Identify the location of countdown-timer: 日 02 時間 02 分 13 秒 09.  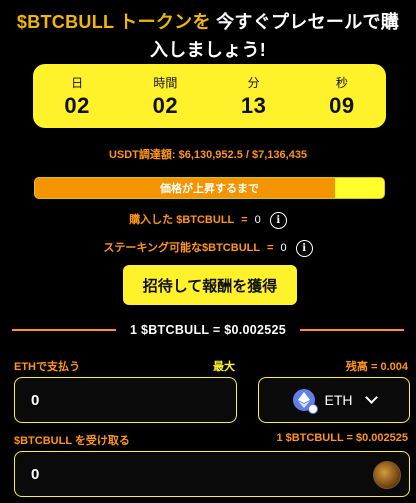
(209, 96).